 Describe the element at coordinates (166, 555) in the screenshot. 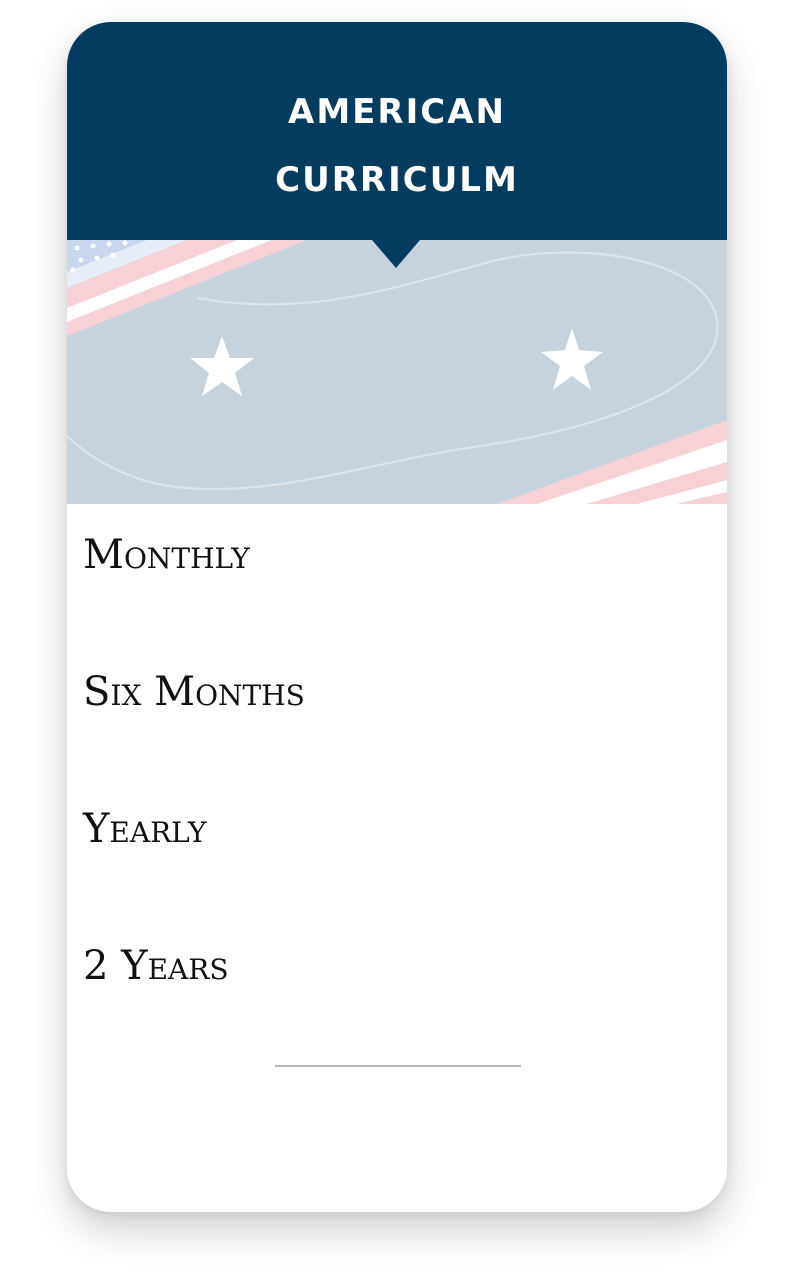

I see `plan-option-monthly: Monthly` at that location.